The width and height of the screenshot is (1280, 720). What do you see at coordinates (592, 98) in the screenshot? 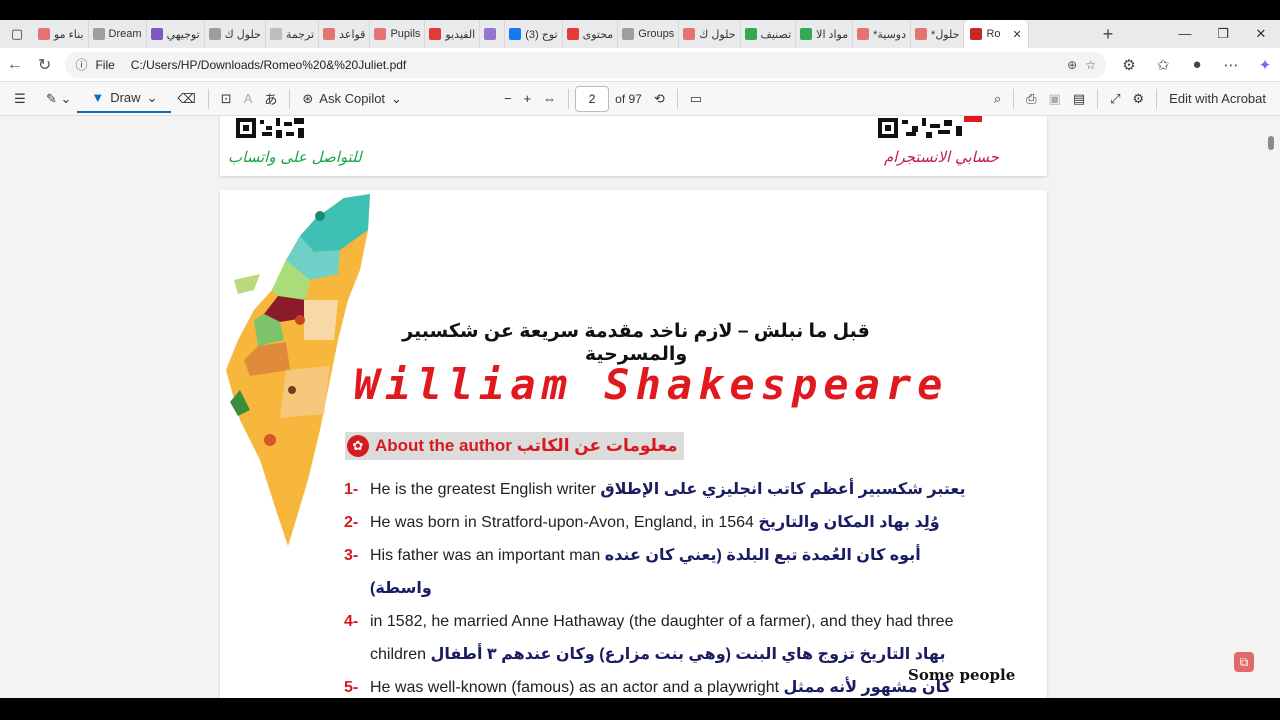
I see `page-number-input: 2` at bounding box center [592, 98].